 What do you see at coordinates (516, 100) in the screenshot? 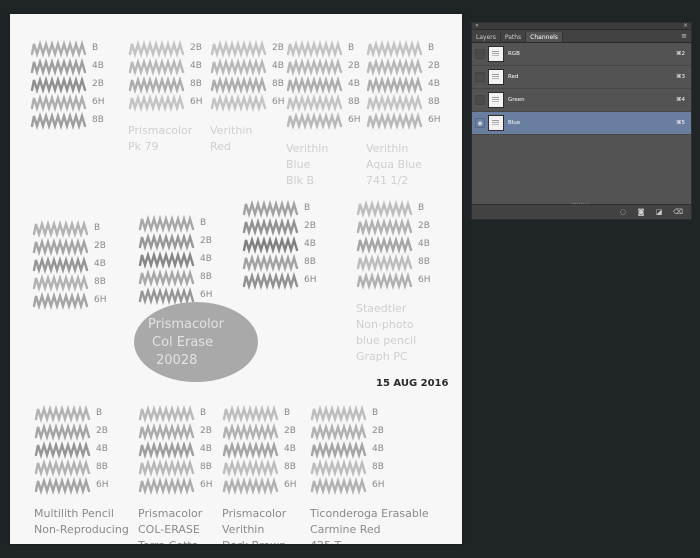
I see `channel-name: Green` at bounding box center [516, 100].